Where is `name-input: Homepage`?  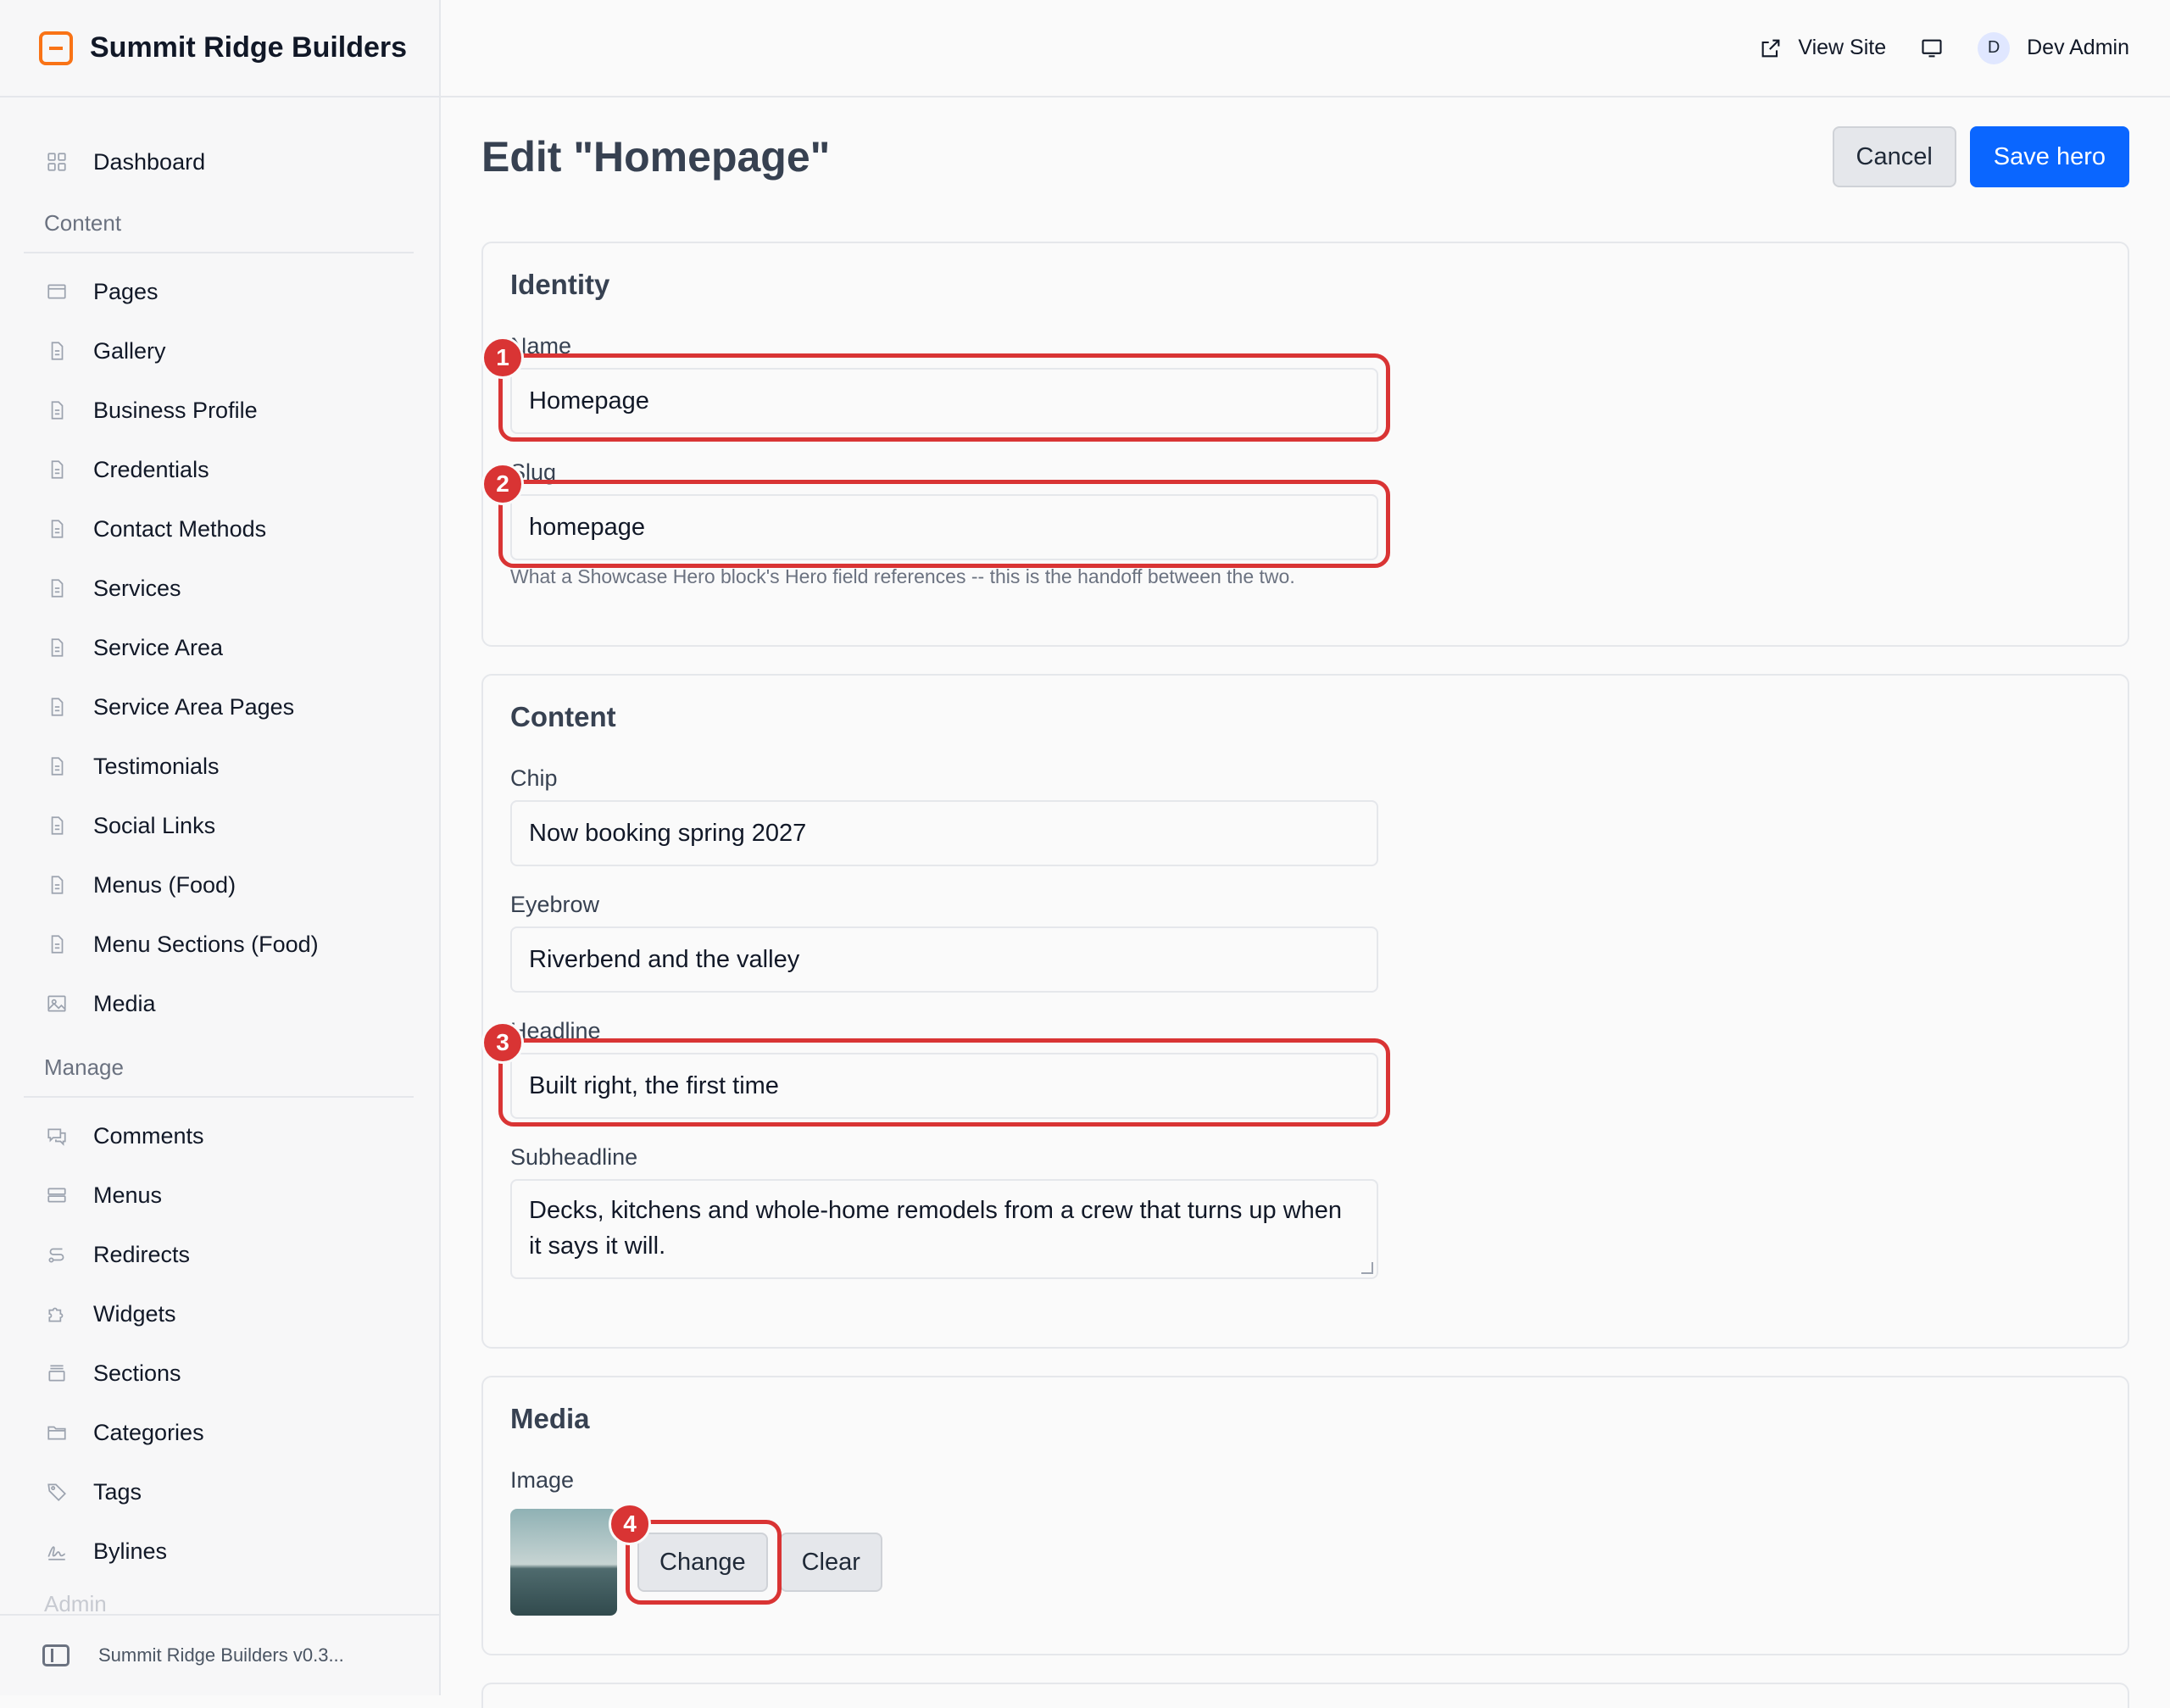 name-input: Homepage is located at coordinates (944, 401).